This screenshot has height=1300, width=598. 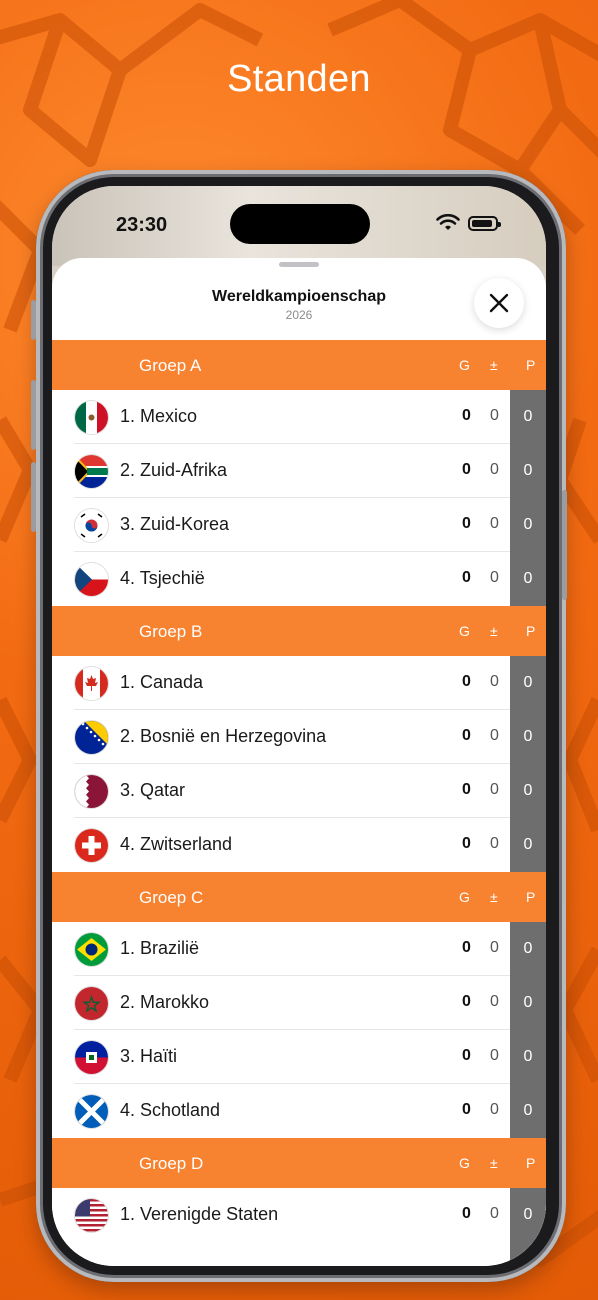 What do you see at coordinates (299, 1163) in the screenshot?
I see `group-header: Groep D G ± P` at bounding box center [299, 1163].